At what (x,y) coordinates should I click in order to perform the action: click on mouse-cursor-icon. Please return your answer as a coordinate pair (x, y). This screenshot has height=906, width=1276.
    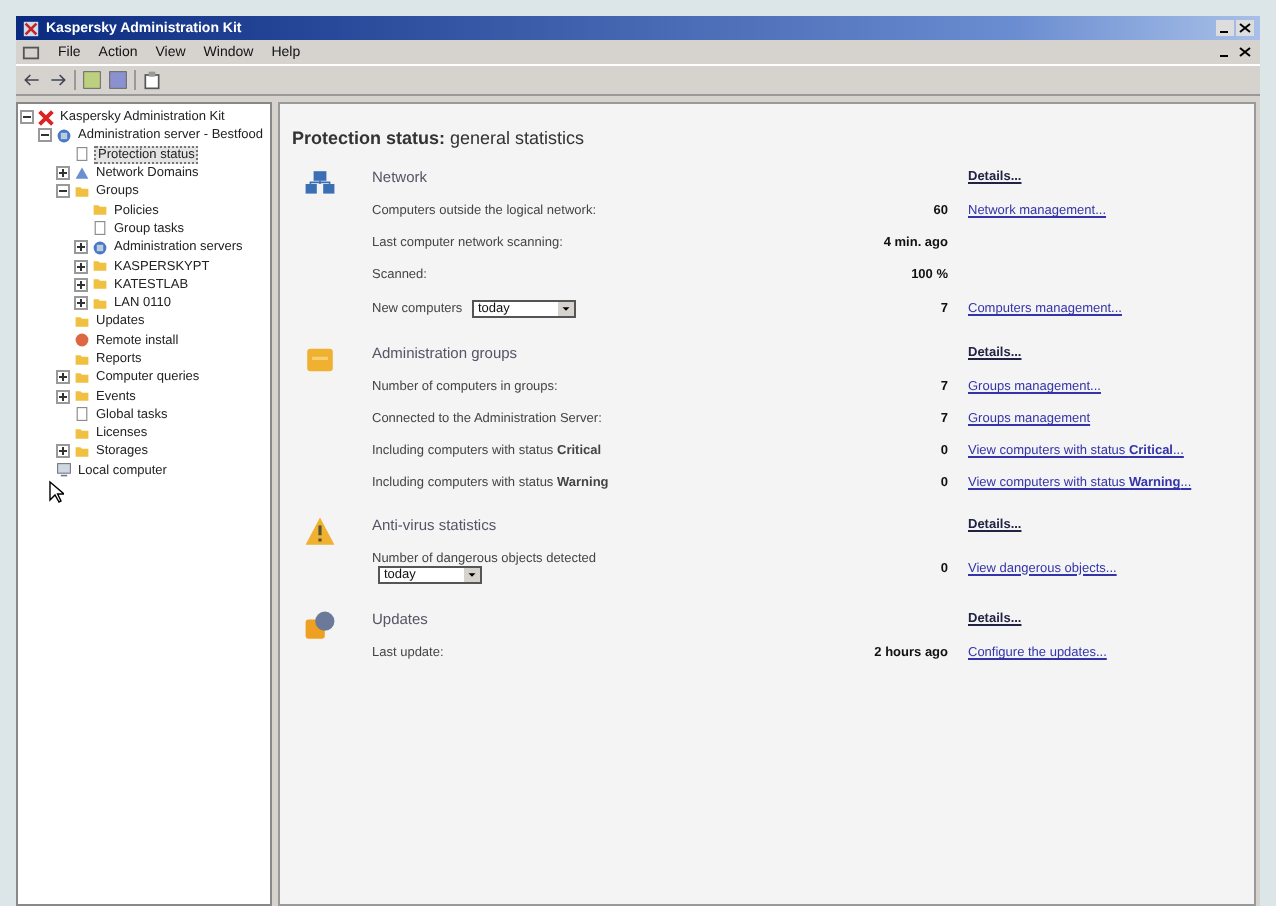
    Looking at the image, I should click on (56, 491).